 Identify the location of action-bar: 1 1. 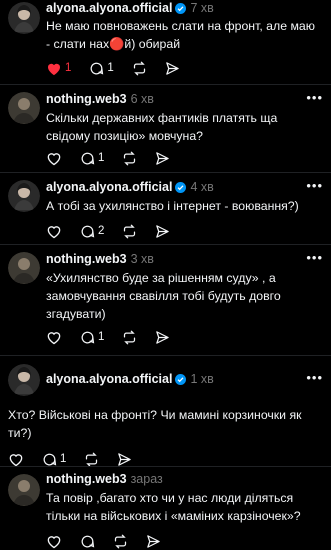
(122, 68).